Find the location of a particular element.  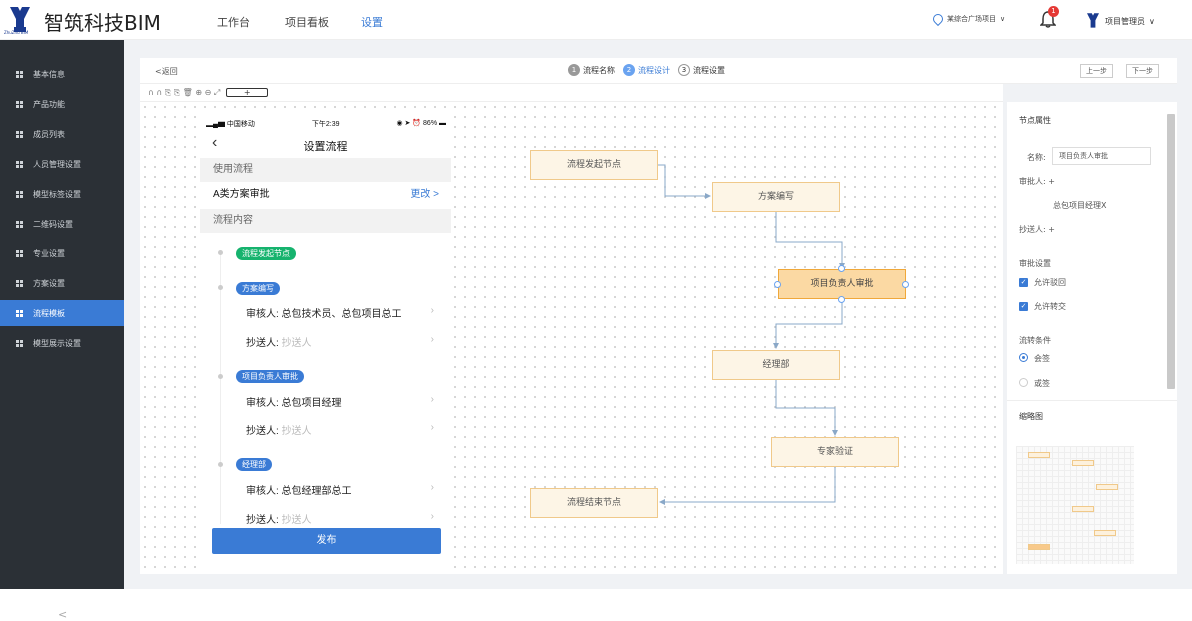

project-selector: 某综合广场项目 ∨ is located at coordinates (968, 19).